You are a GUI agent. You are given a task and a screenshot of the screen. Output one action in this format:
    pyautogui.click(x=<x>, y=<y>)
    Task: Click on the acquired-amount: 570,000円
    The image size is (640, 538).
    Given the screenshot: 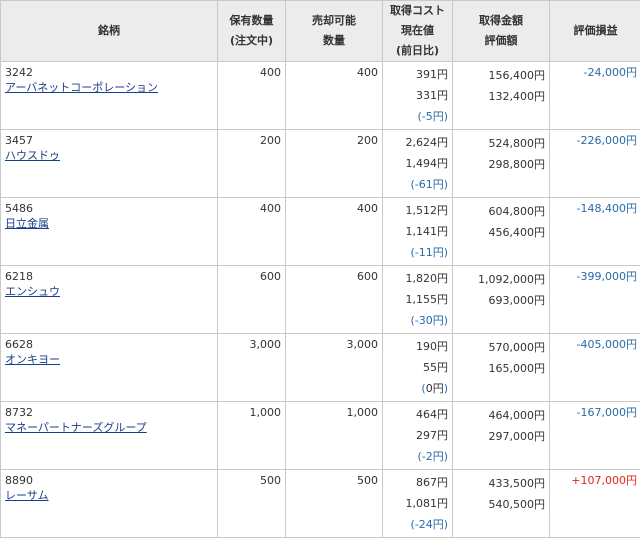 What is the action you would take?
    pyautogui.click(x=499, y=347)
    